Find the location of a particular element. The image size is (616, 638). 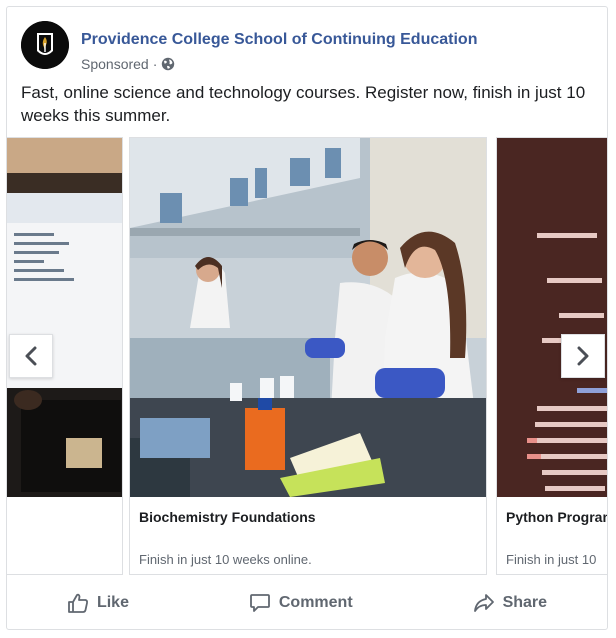

globe-icon is located at coordinates (168, 64).